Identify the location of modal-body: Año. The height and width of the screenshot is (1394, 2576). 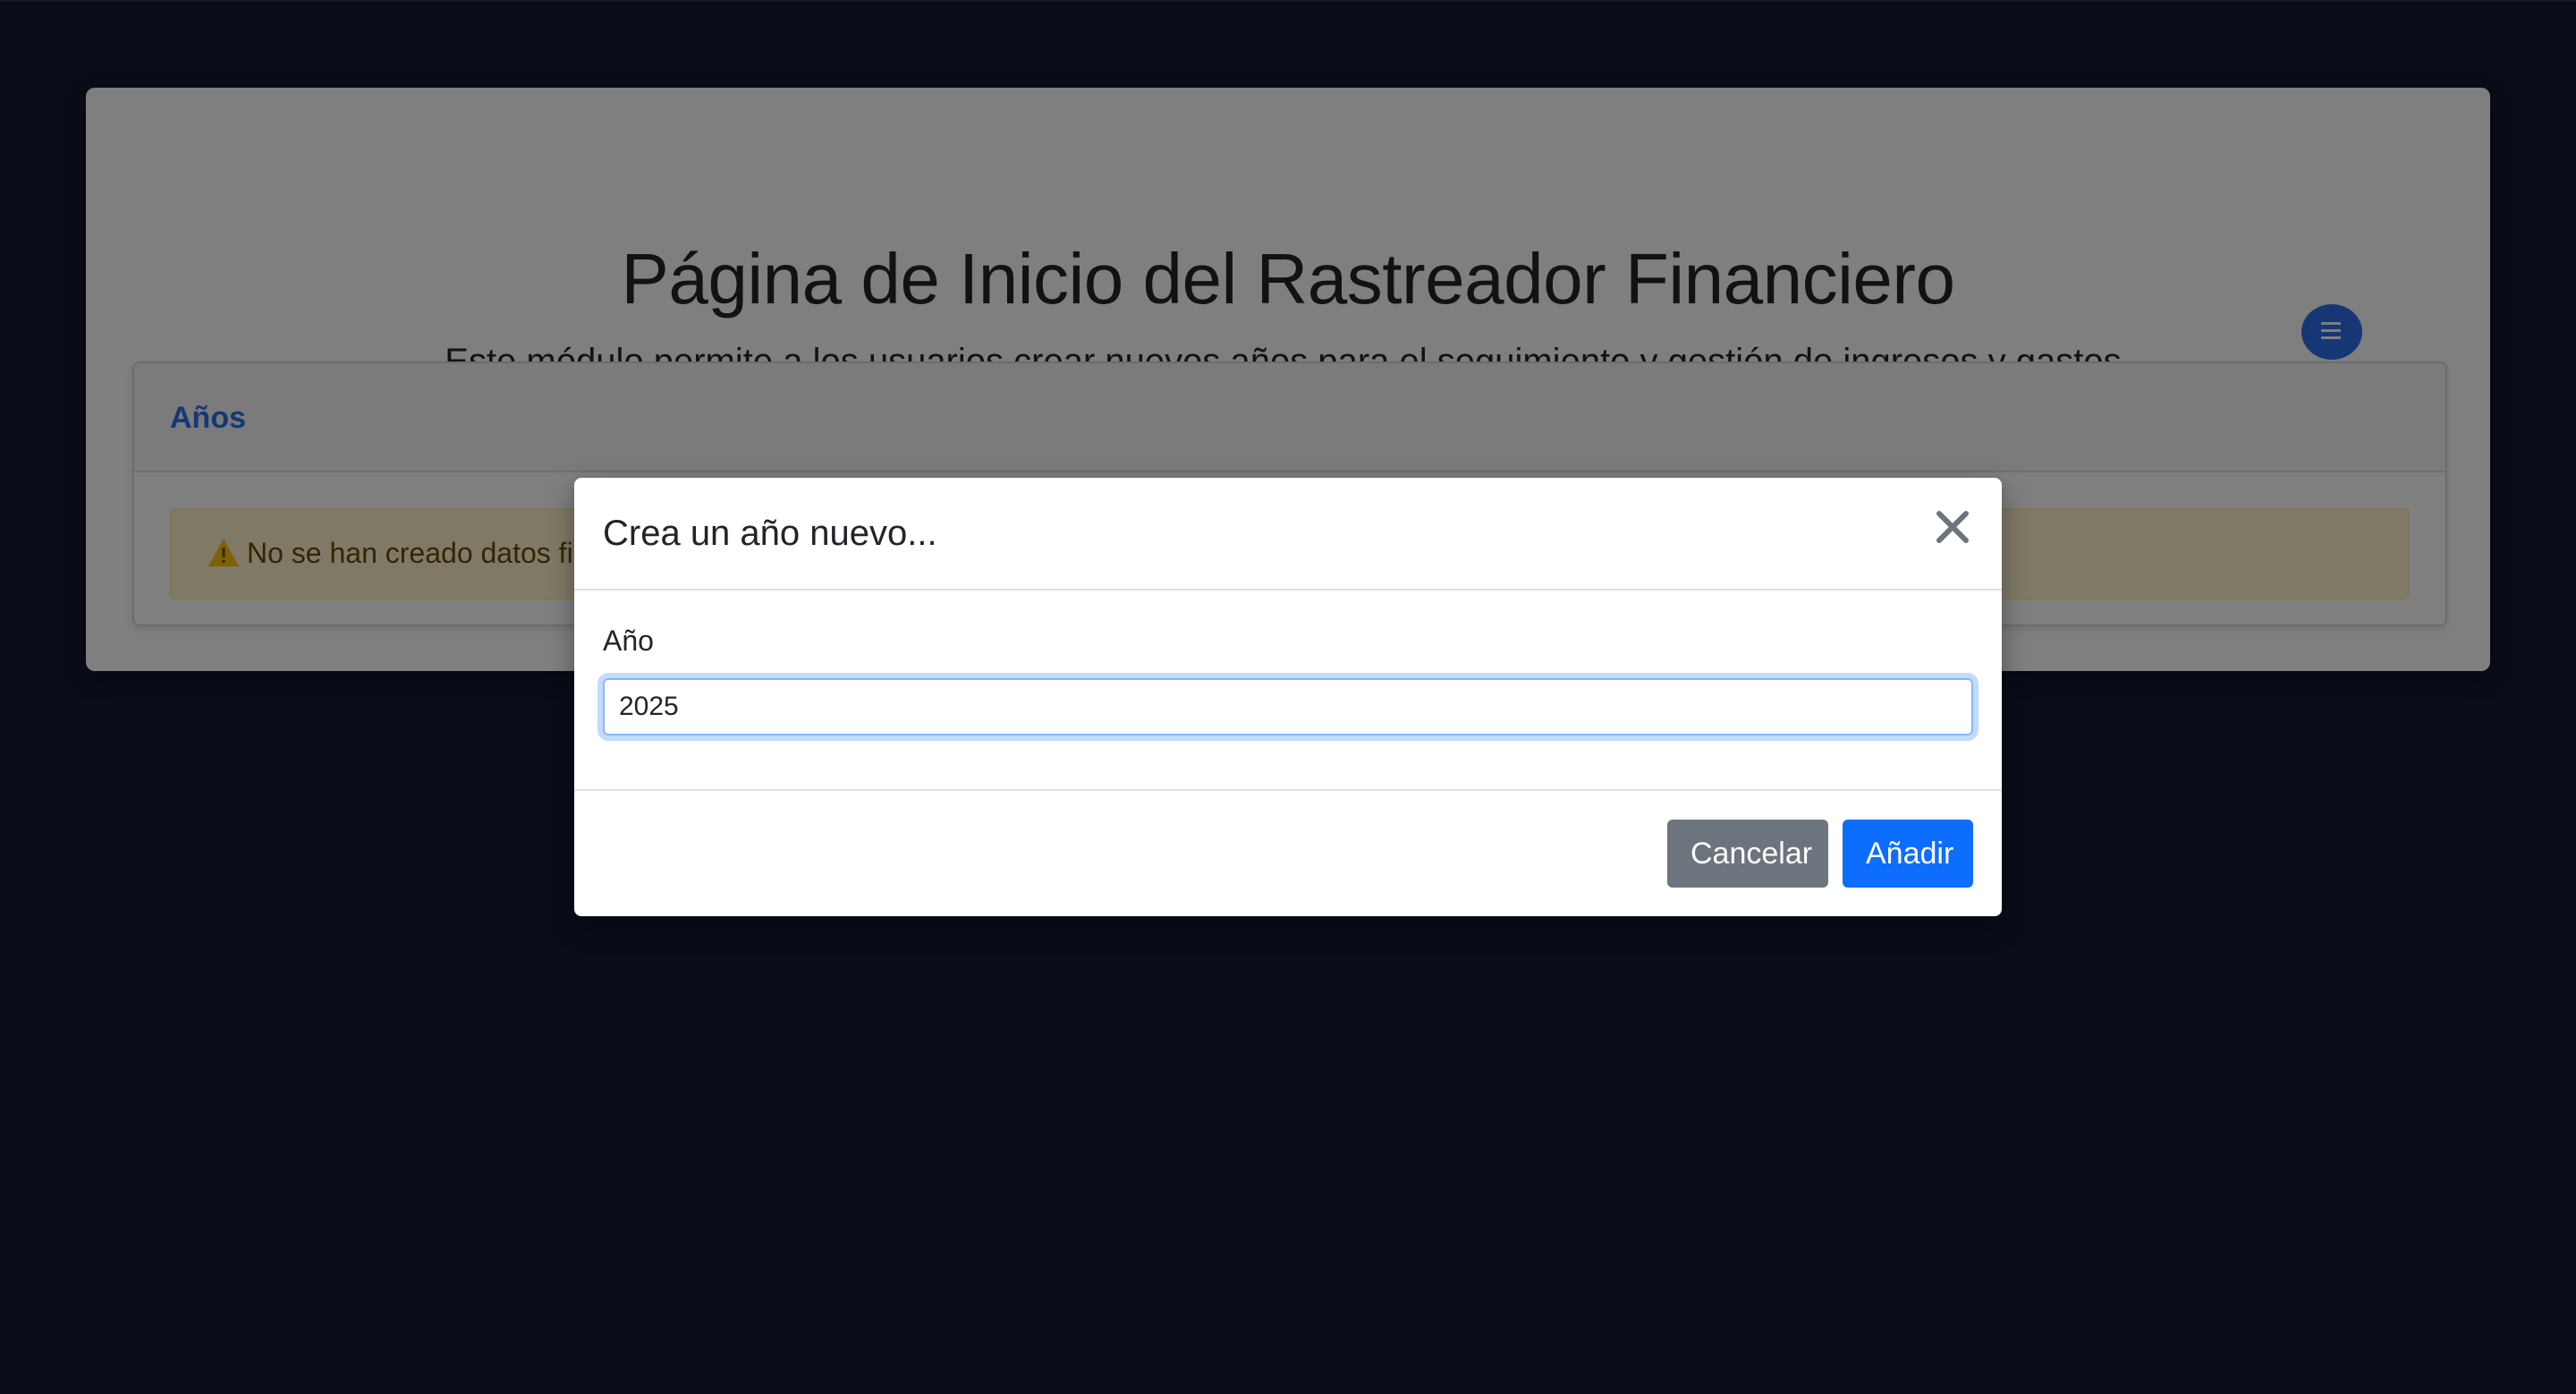
(1288, 694).